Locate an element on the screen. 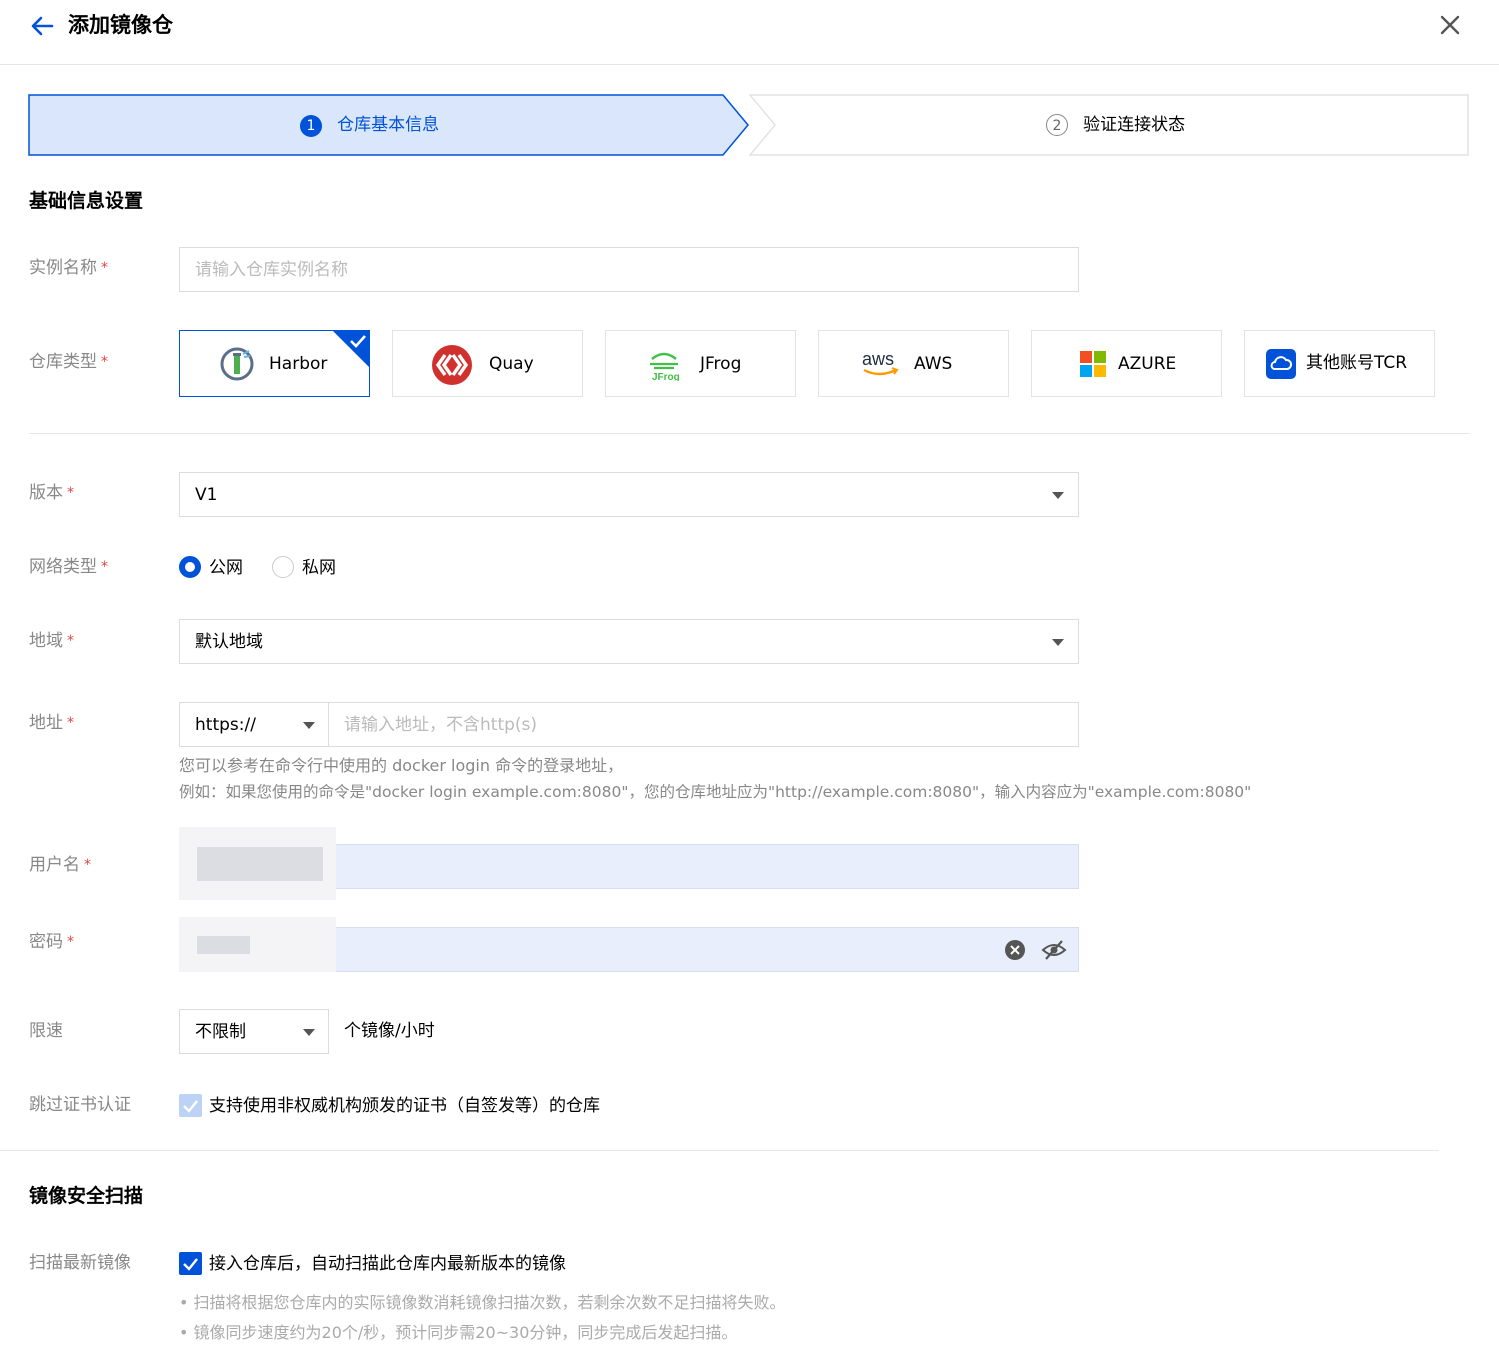  instance-name-placeholder: 请输入仓库实例名称 is located at coordinates (271, 270).